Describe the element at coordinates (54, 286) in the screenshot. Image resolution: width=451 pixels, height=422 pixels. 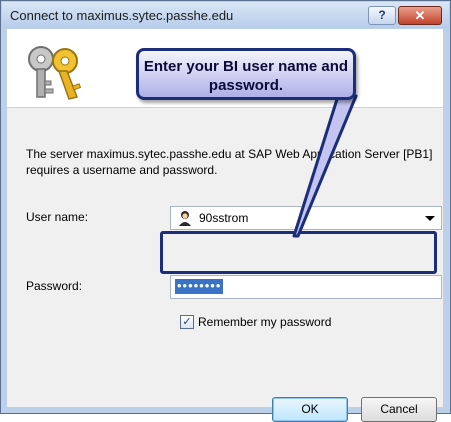
I see `password-label: Password:` at that location.